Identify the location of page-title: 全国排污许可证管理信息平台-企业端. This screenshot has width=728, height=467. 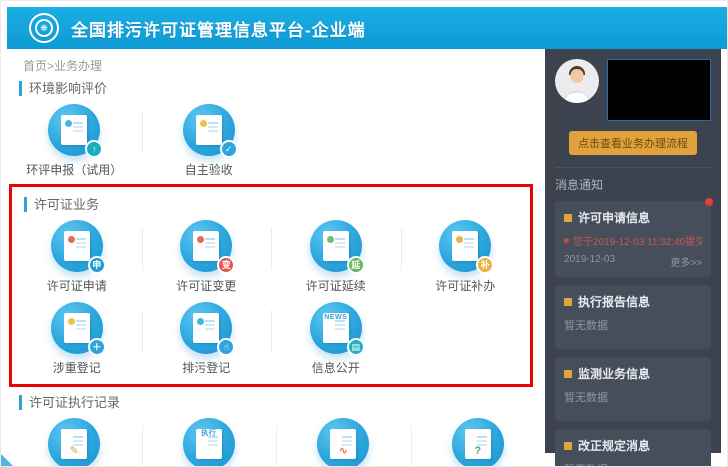
(218, 30).